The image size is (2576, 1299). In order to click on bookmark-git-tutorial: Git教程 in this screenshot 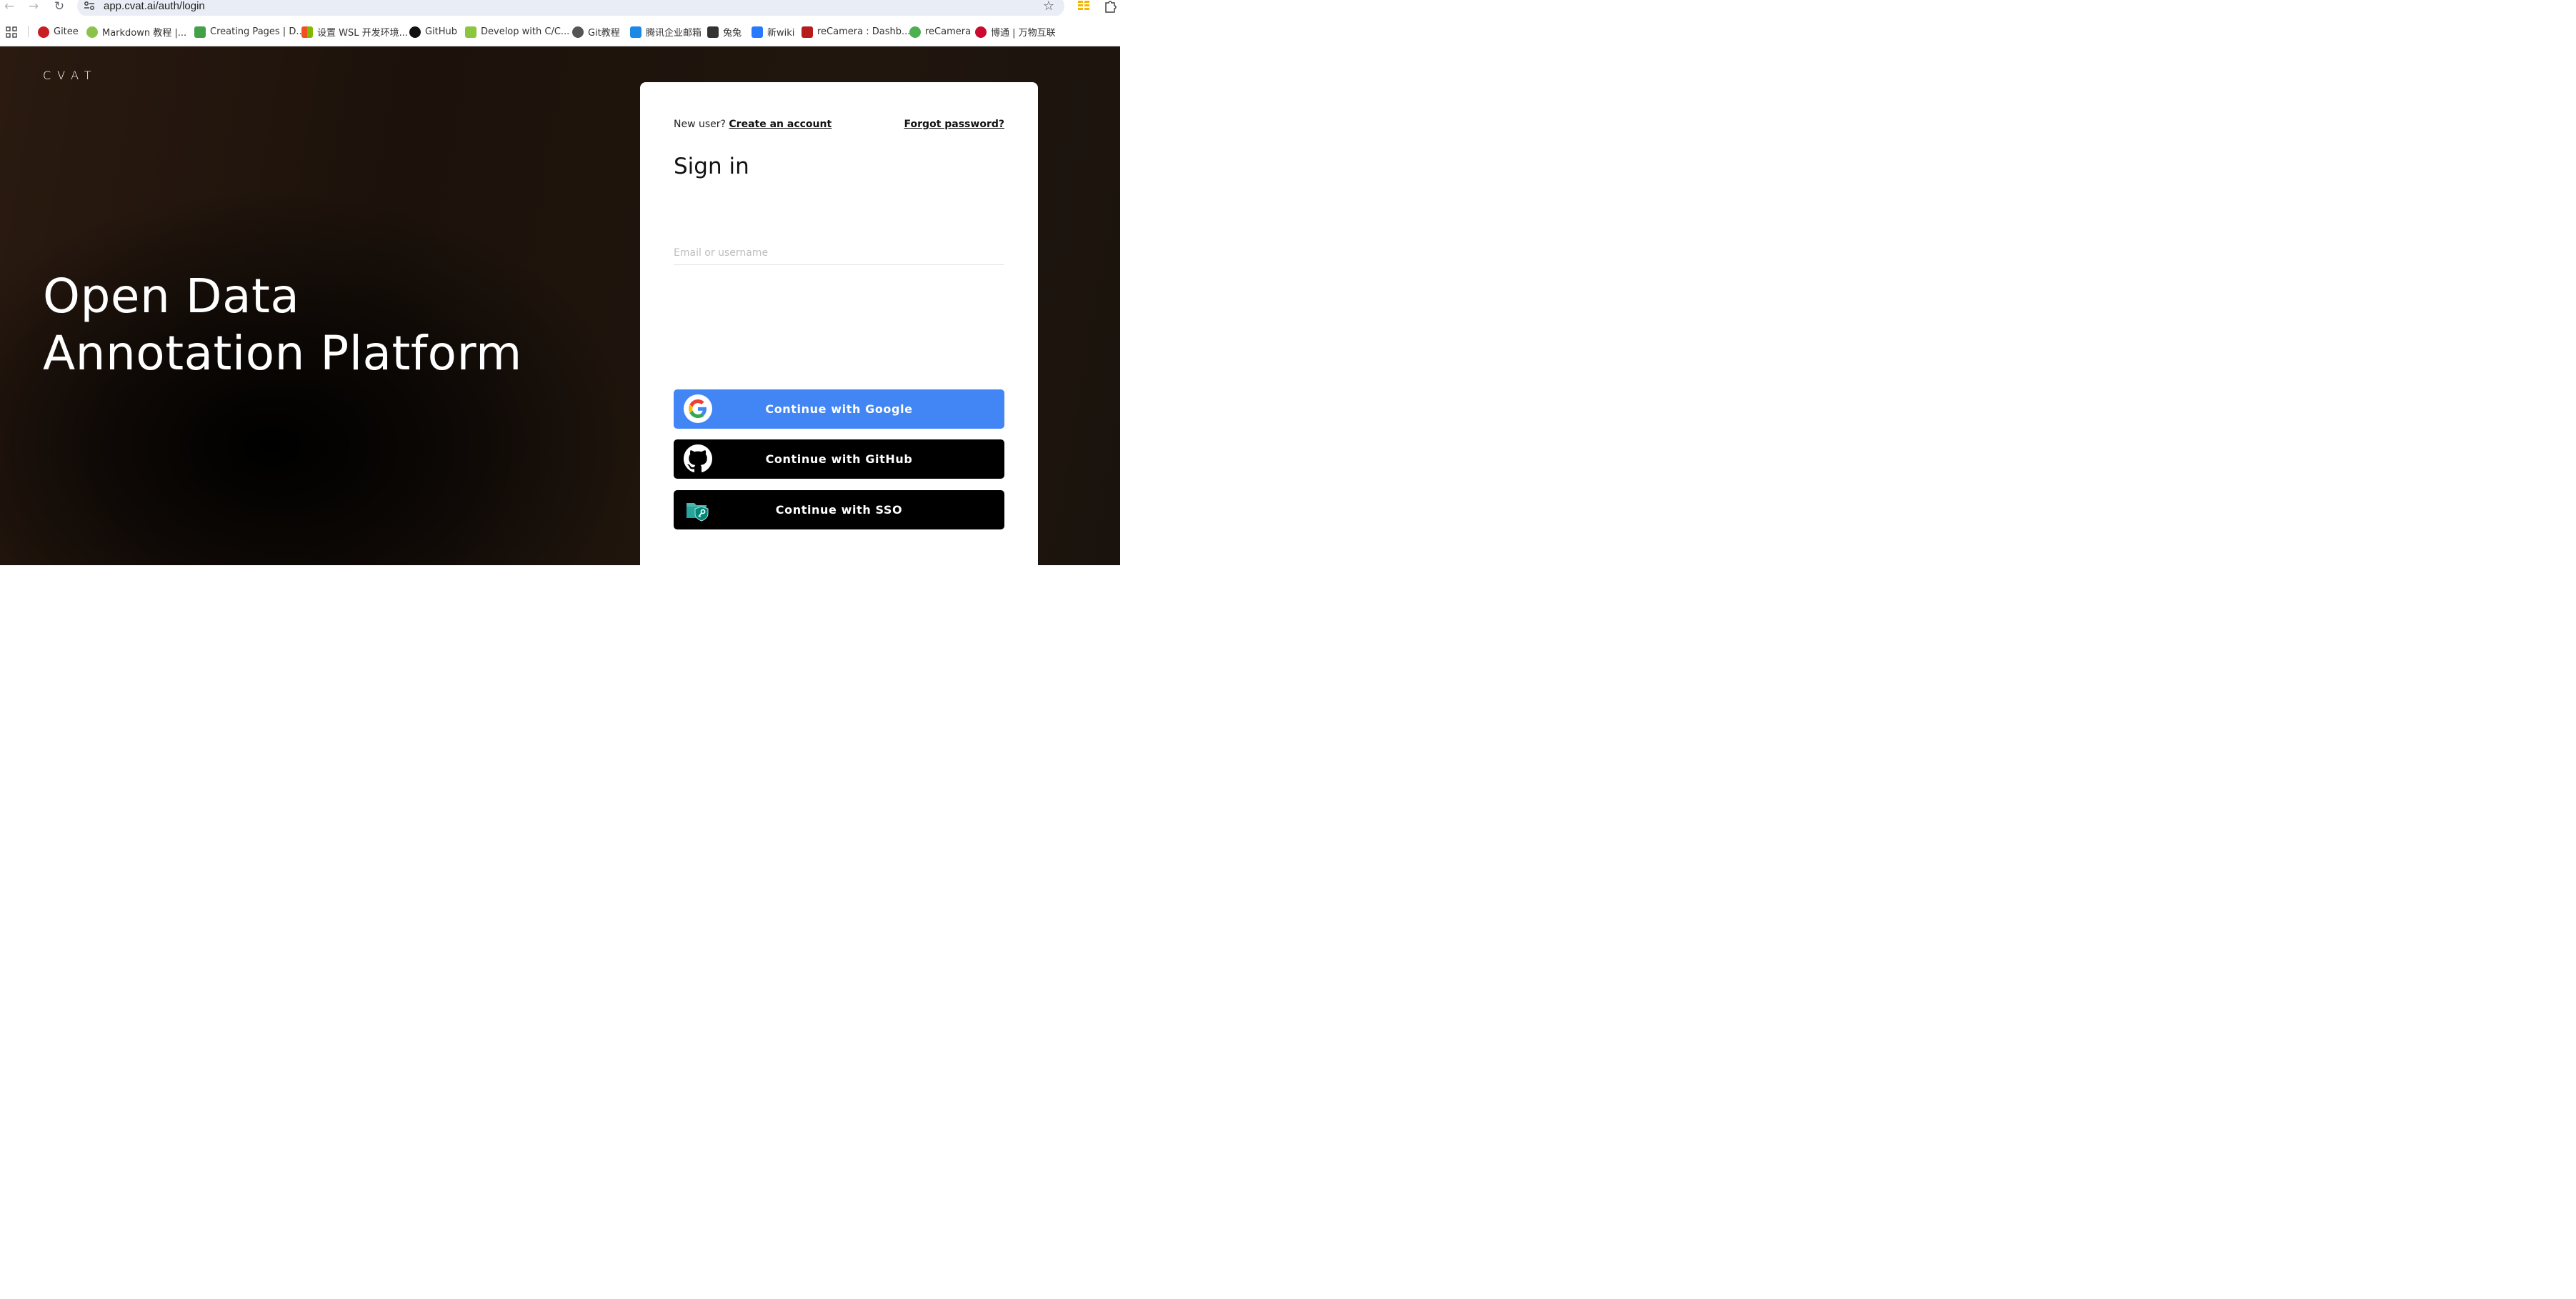, I will do `click(596, 32)`.